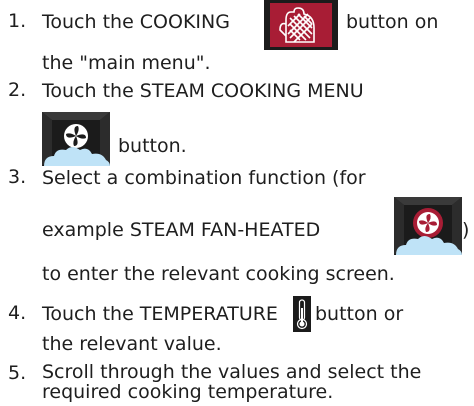 This screenshot has width=474, height=406. I want to click on step-2-number: 2., so click(17, 90).